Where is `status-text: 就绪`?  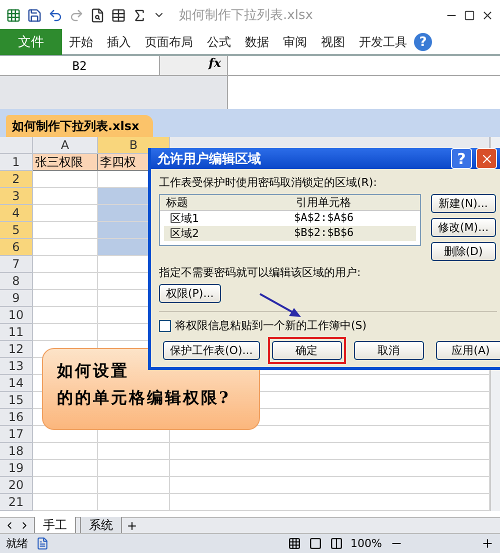
status-text: 就绪 is located at coordinates (17, 543).